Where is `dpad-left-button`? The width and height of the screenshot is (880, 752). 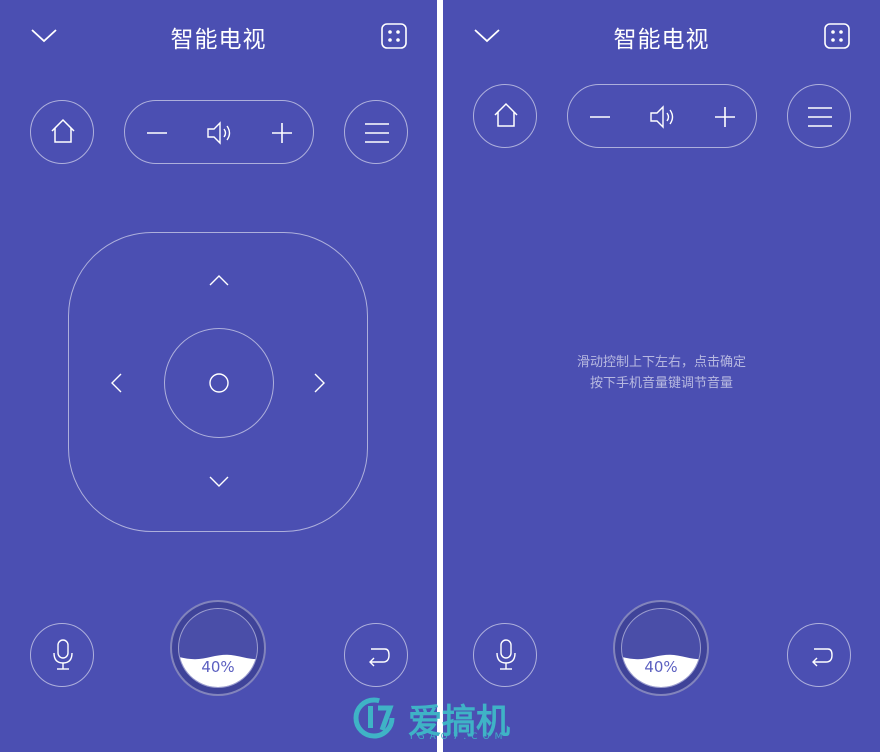
dpad-left-button is located at coordinates (116, 383).